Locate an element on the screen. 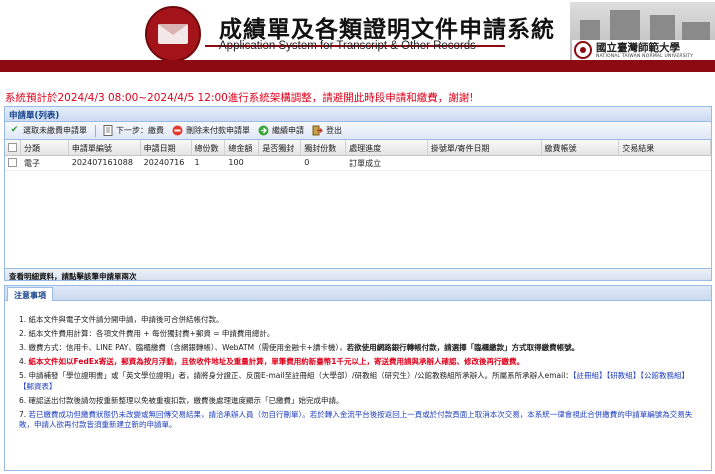  cell-sealed-copies: 0 is located at coordinates (307, 162).